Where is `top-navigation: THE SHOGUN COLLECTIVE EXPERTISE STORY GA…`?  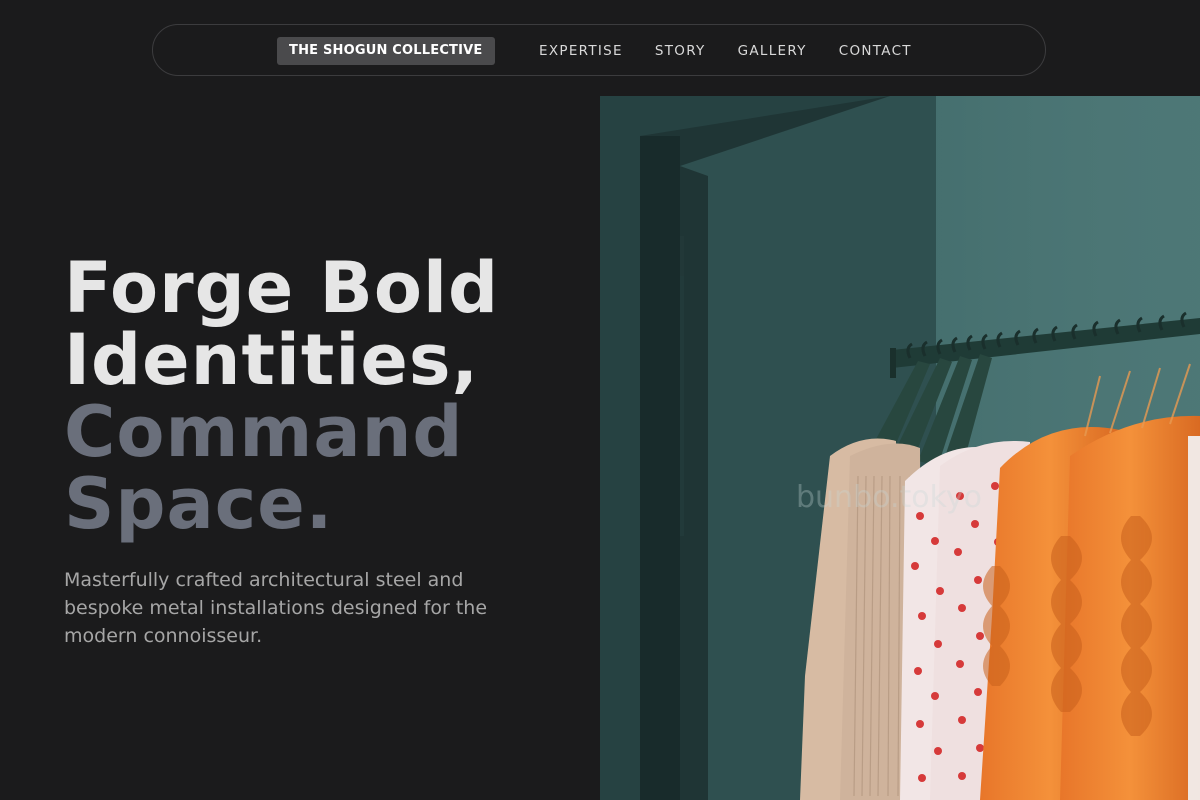 top-navigation: THE SHOGUN COLLECTIVE EXPERTISE STORY GA… is located at coordinates (599, 50).